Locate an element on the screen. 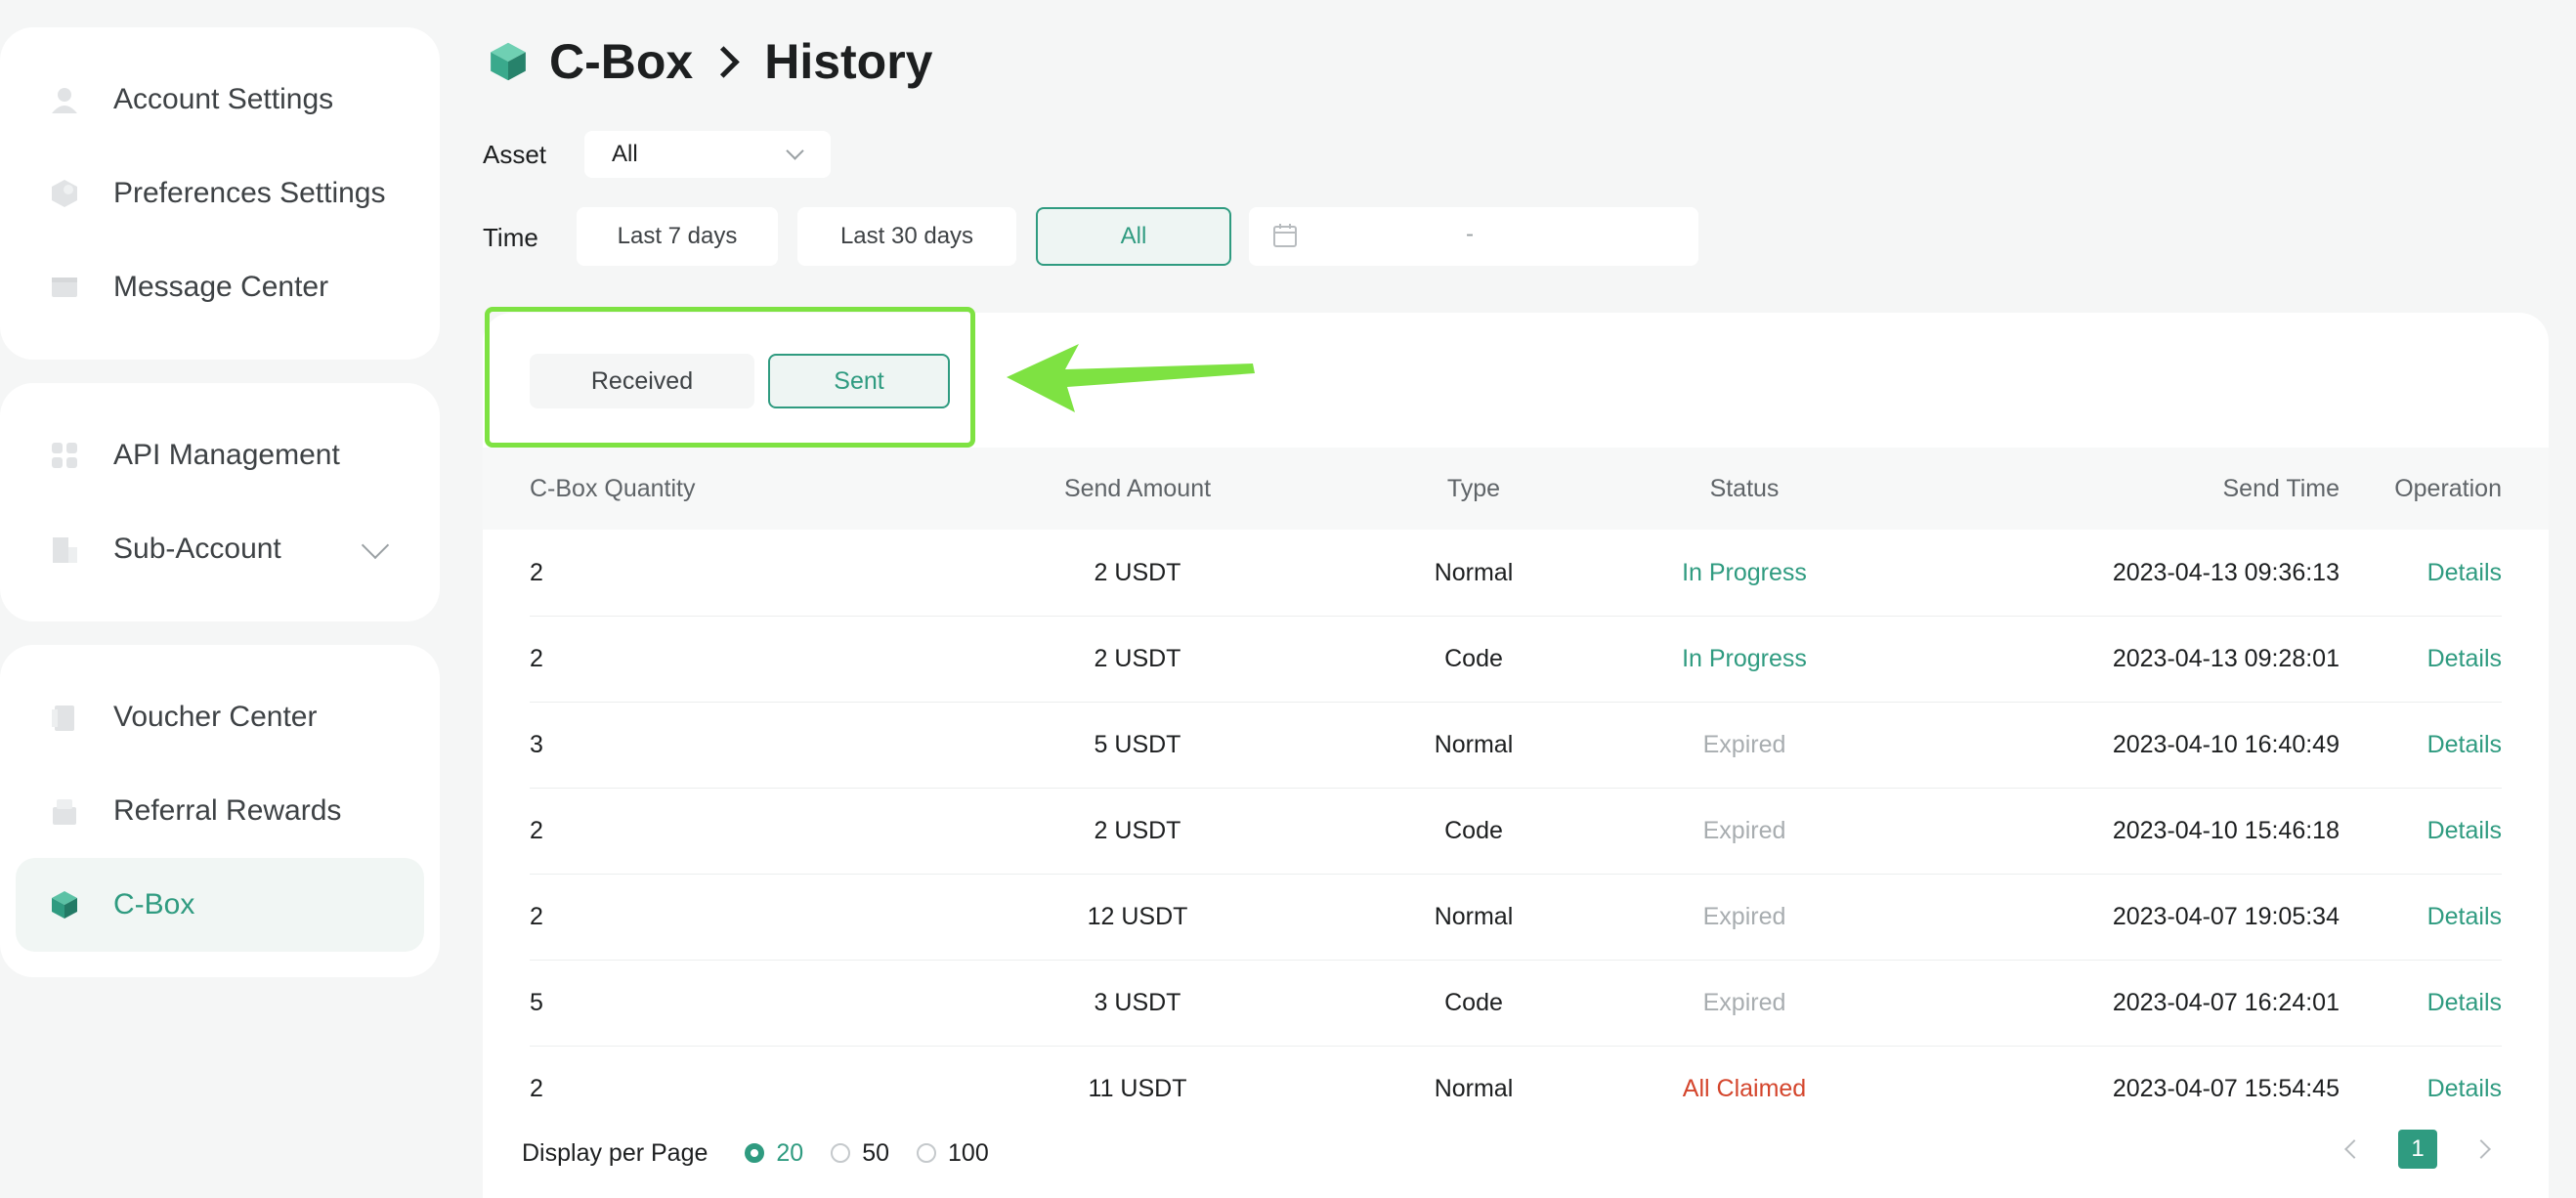  column-header-send-time: Send Time is located at coordinates (2281, 488).